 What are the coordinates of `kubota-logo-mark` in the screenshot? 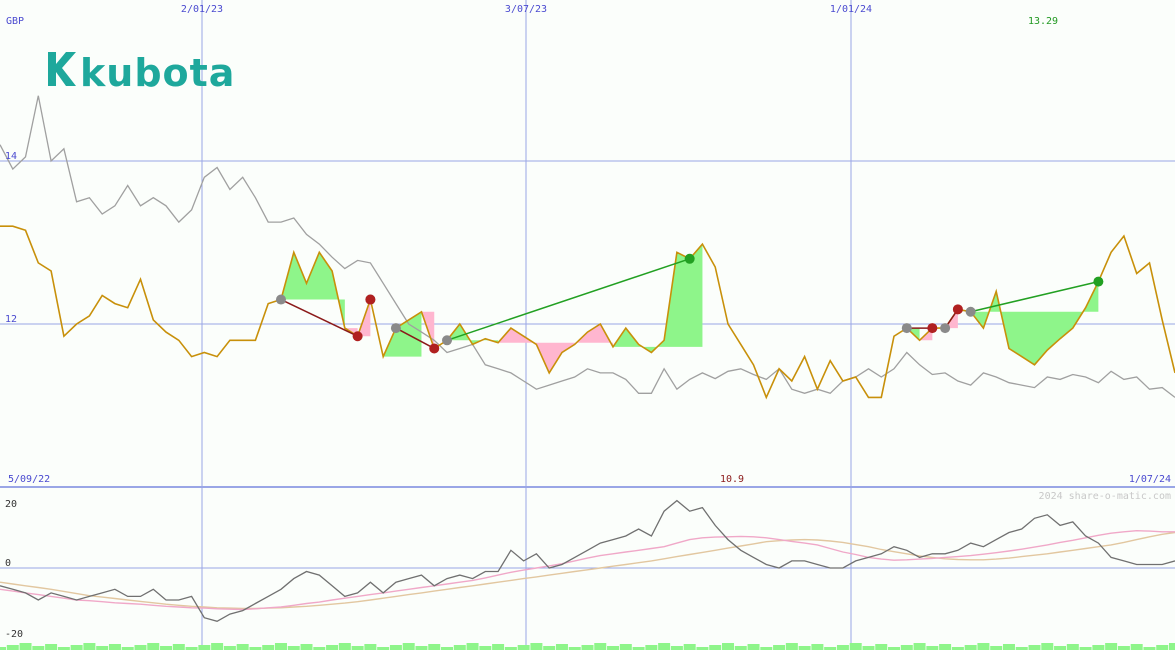 It's located at (62, 69).